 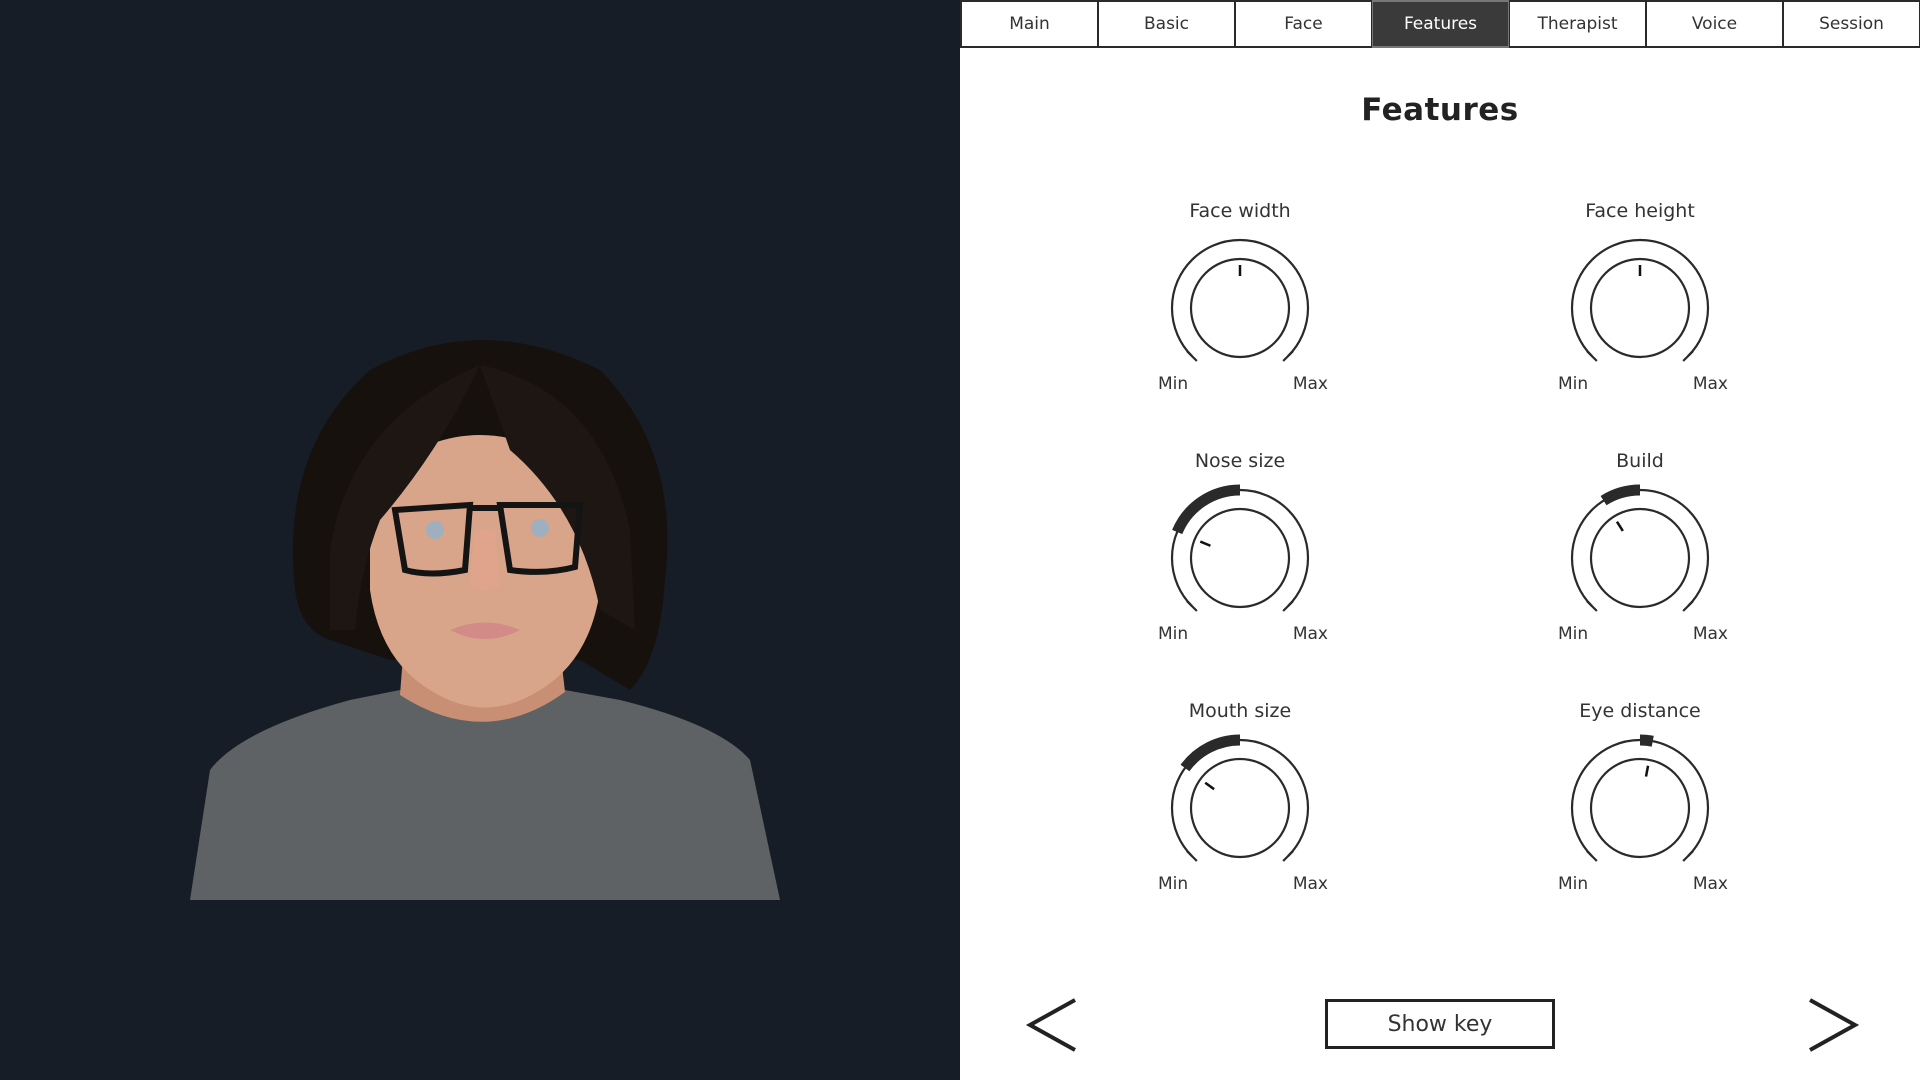 I want to click on knob-face-height: Face height Min Max, so click(x=1640, y=310).